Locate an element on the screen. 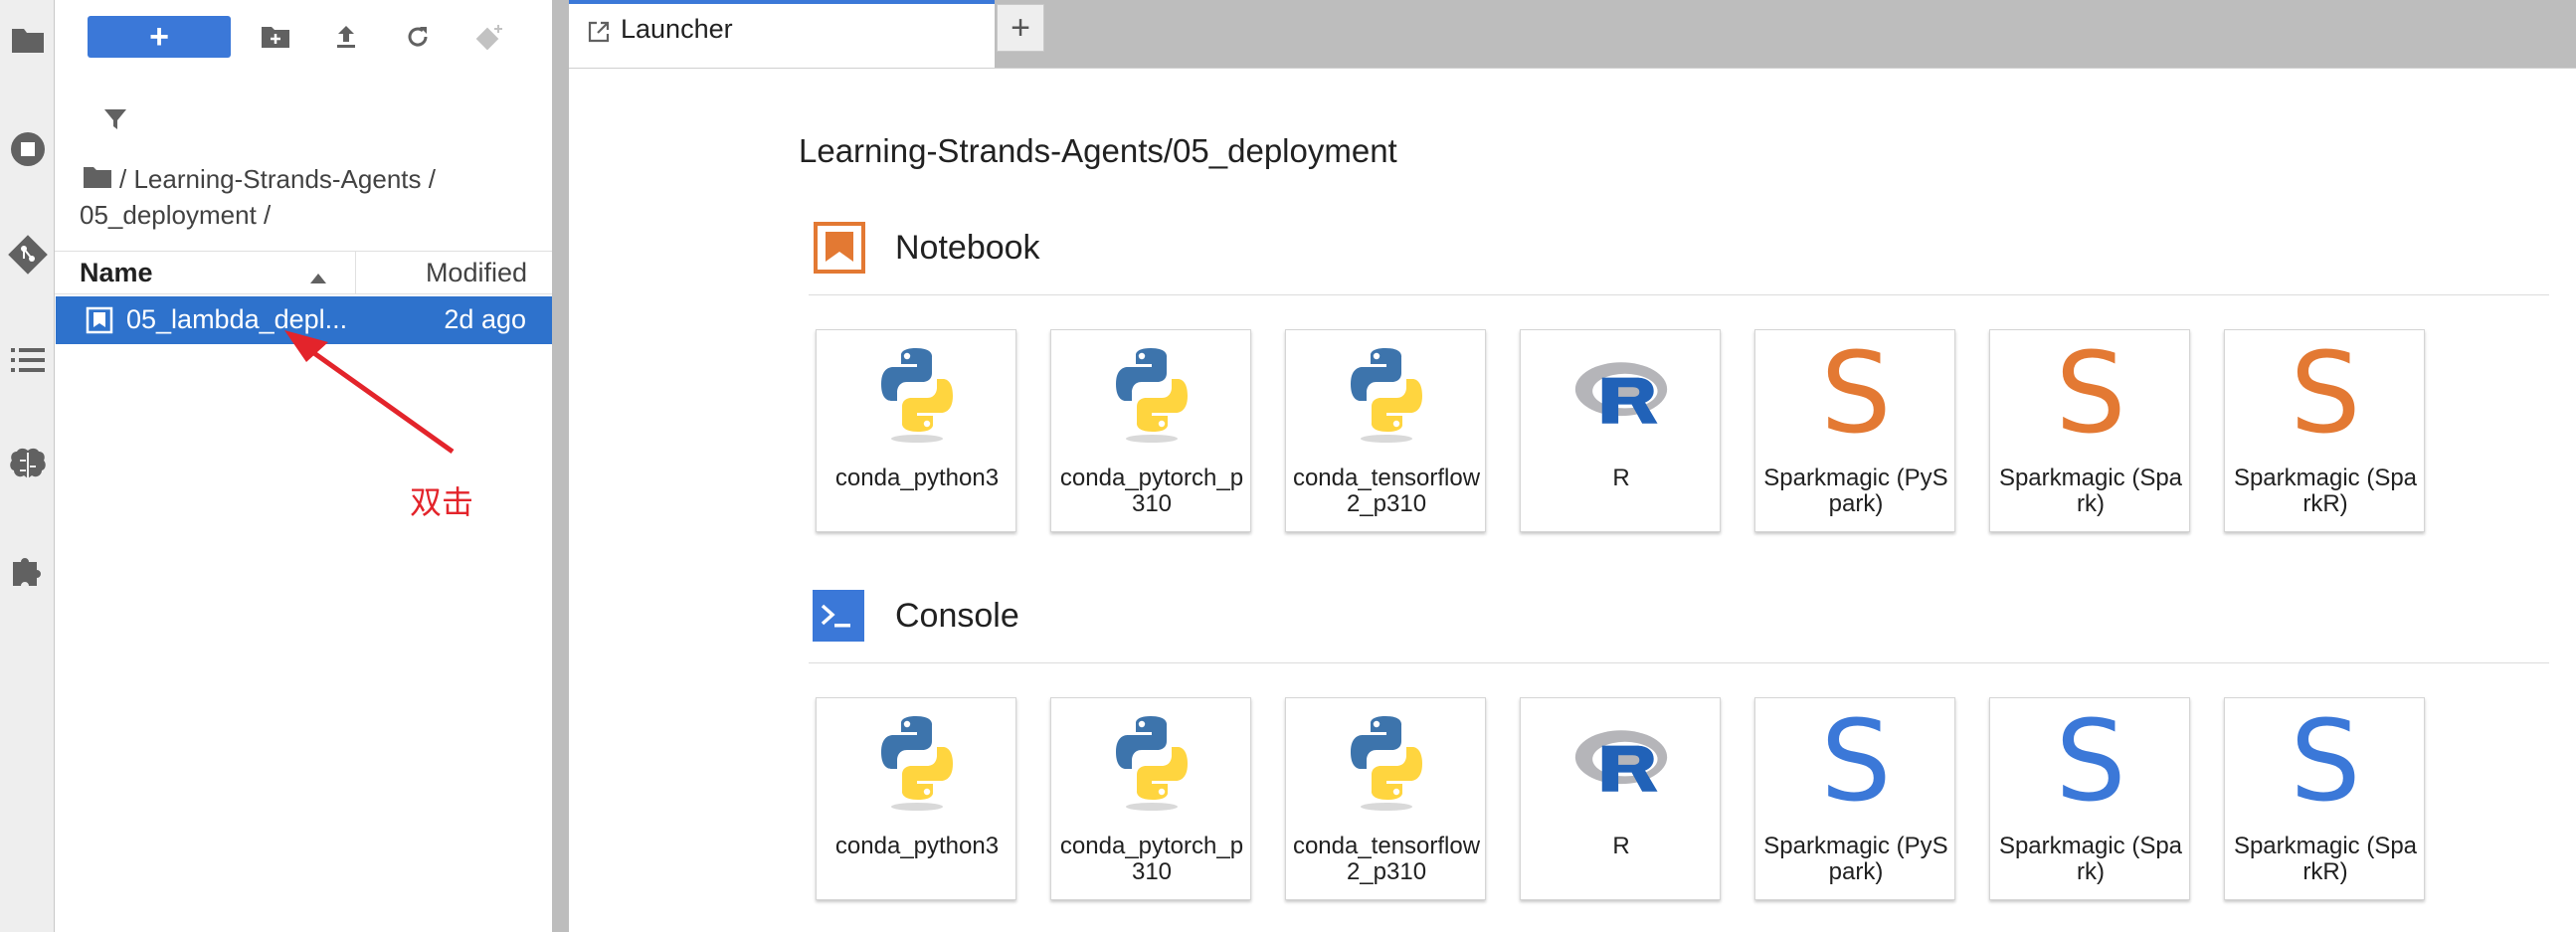  new-launcher-button: + is located at coordinates (159, 37).